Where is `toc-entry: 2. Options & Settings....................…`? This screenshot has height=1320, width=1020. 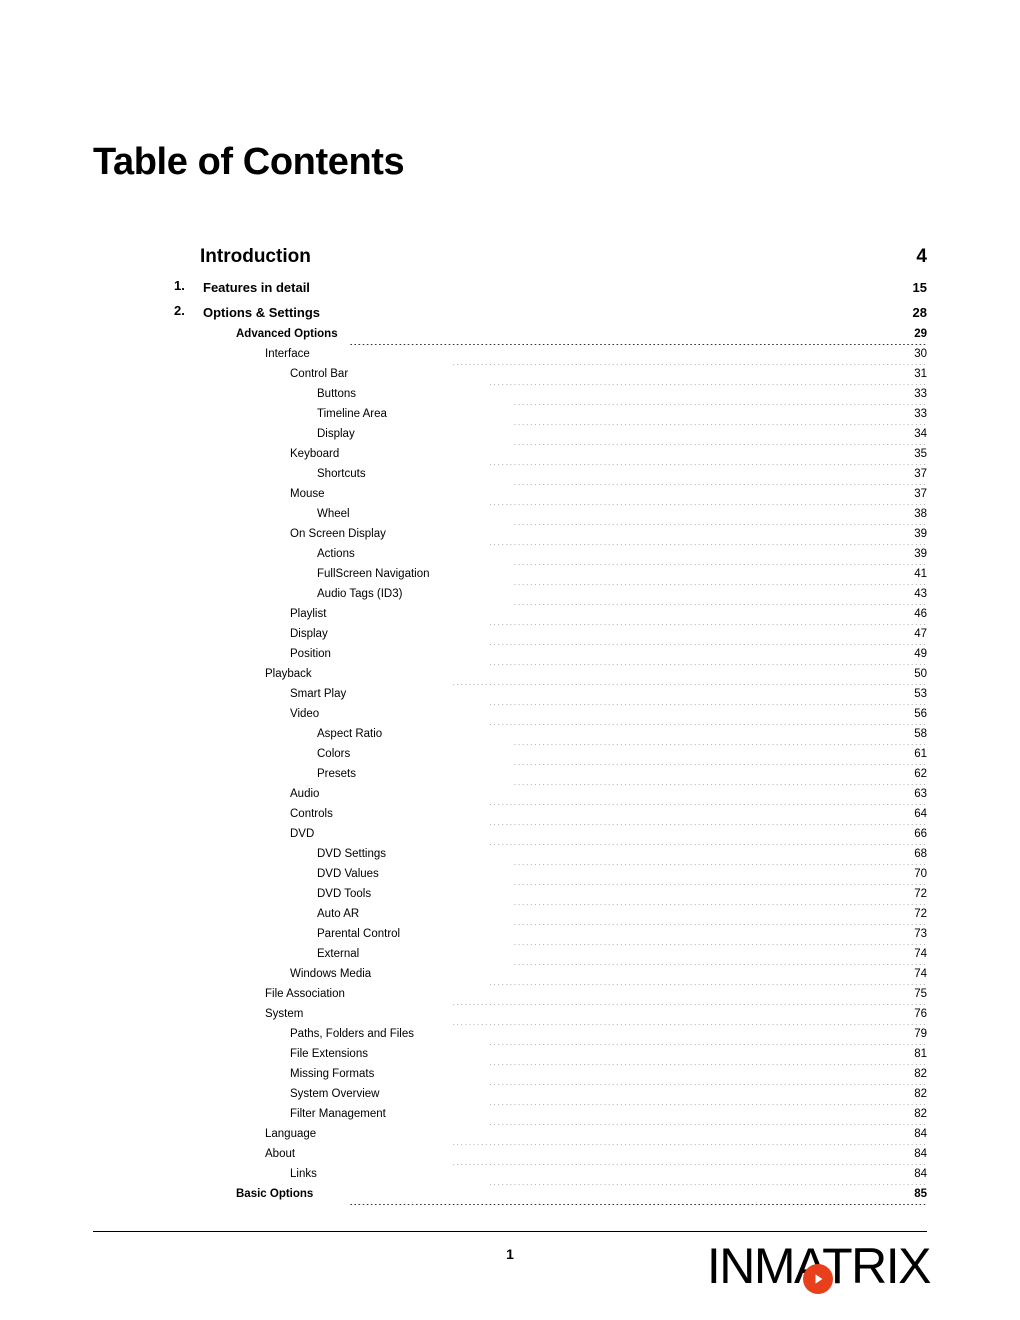
toc-entry: 2. Options & Settings....................… is located at coordinates (510, 315).